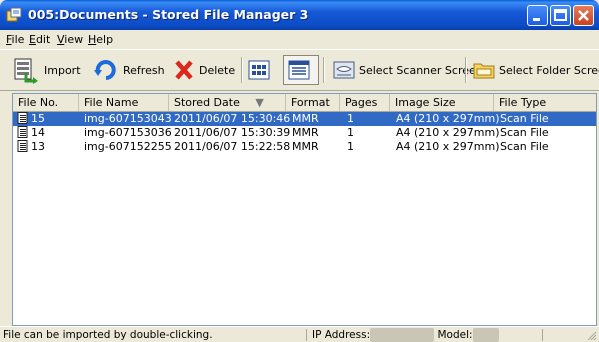 The width and height of the screenshot is (599, 342). What do you see at coordinates (259, 102) in the screenshot?
I see `sort-descending-icon: ▼` at bounding box center [259, 102].